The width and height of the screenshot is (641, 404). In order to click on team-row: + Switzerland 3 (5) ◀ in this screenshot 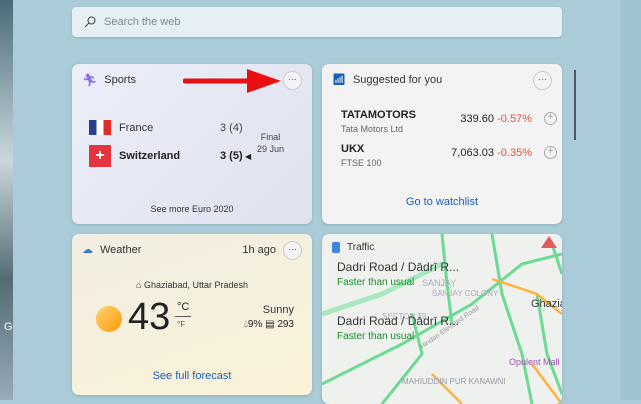, I will do `click(170, 156)`.